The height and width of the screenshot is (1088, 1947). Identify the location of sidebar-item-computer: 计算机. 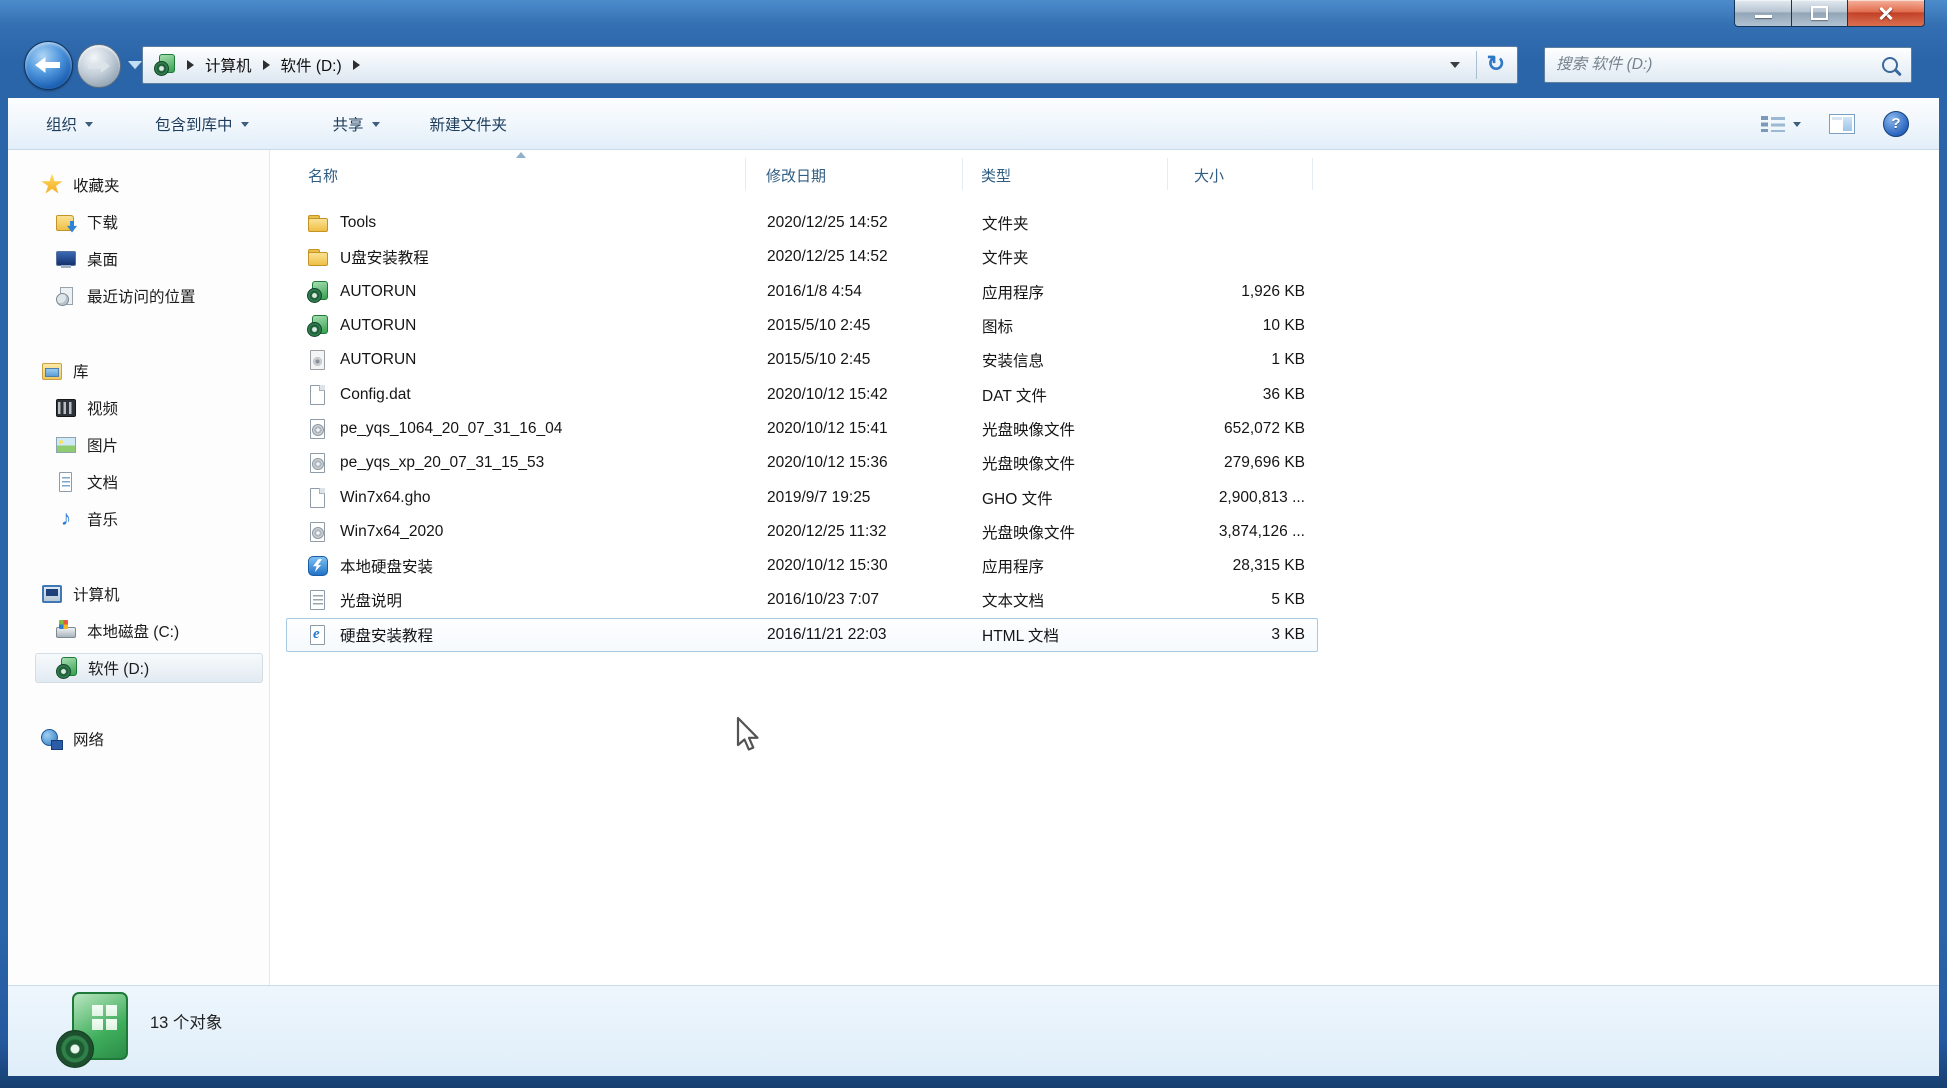
(138, 593).